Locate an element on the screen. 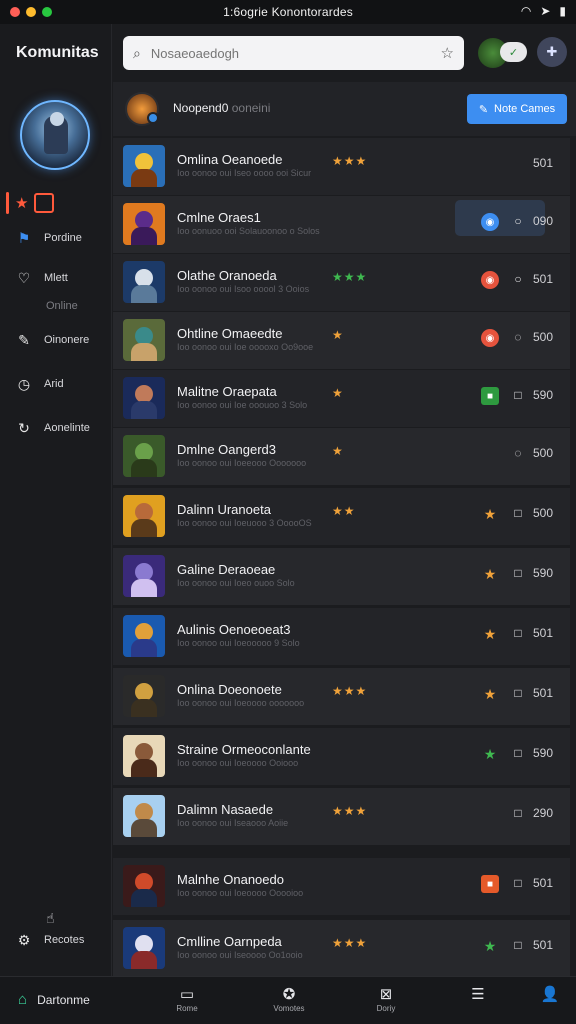 This screenshot has width=576, height=1024. sidebar-item-arid: ◷ Arid is located at coordinates (39, 384).